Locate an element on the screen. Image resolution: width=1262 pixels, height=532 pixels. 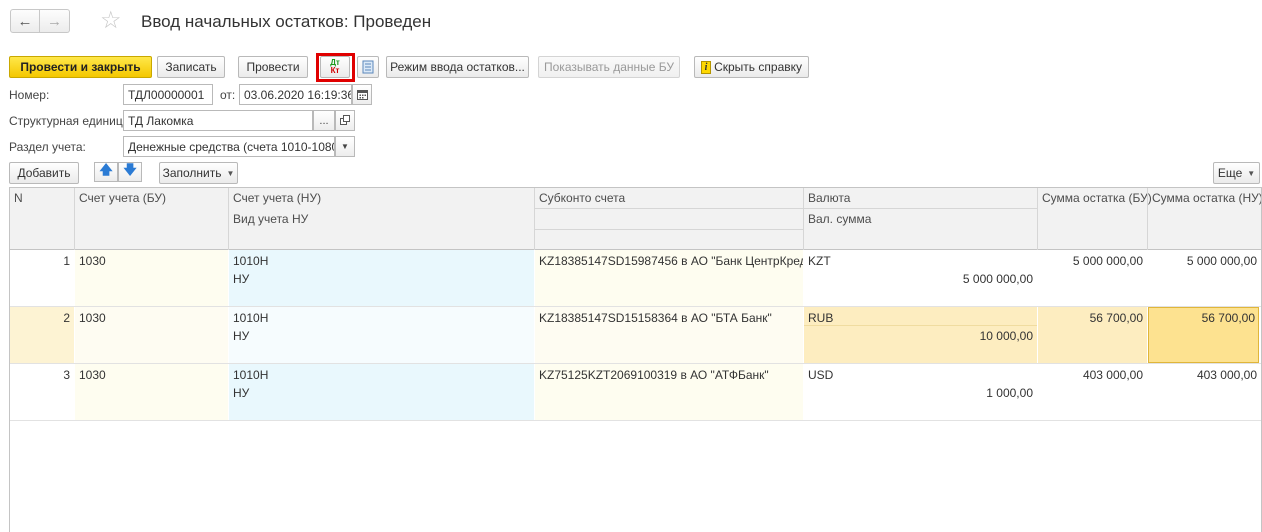
number-field: ТДЛ00000001 is located at coordinates (168, 94).